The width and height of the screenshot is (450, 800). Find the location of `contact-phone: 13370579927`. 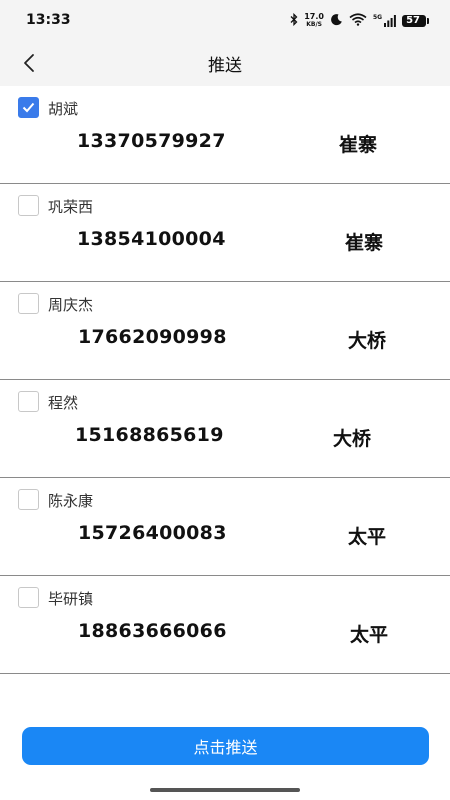

contact-phone: 13370579927 is located at coordinates (151, 141).